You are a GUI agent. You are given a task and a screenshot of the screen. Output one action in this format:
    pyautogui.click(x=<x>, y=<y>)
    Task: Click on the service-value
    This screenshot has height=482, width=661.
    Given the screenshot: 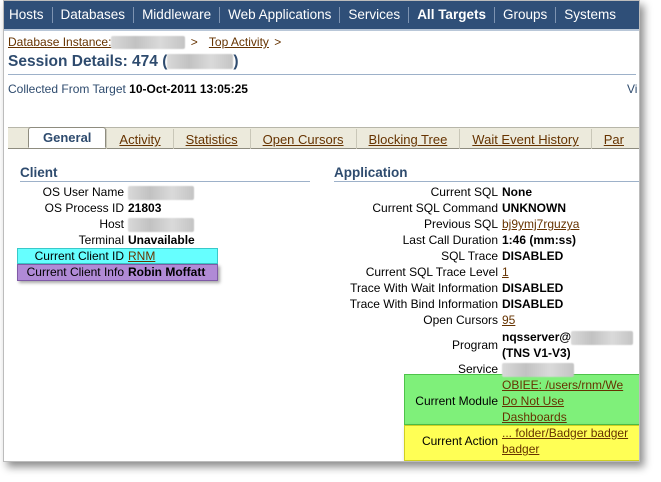 What is the action you would take?
    pyautogui.click(x=538, y=369)
    